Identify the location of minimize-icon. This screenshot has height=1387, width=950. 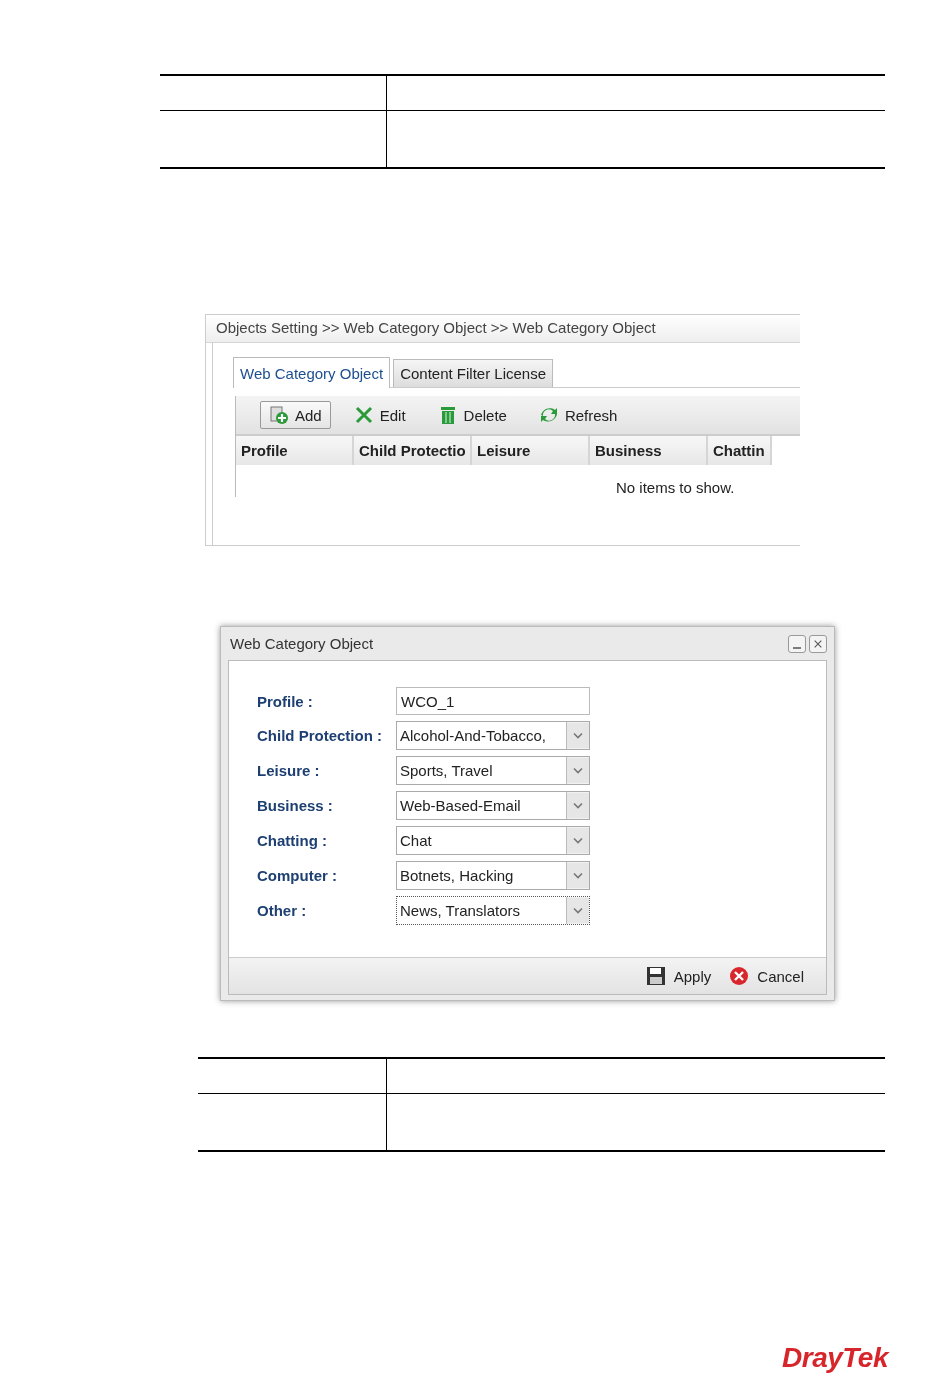
(797, 647).